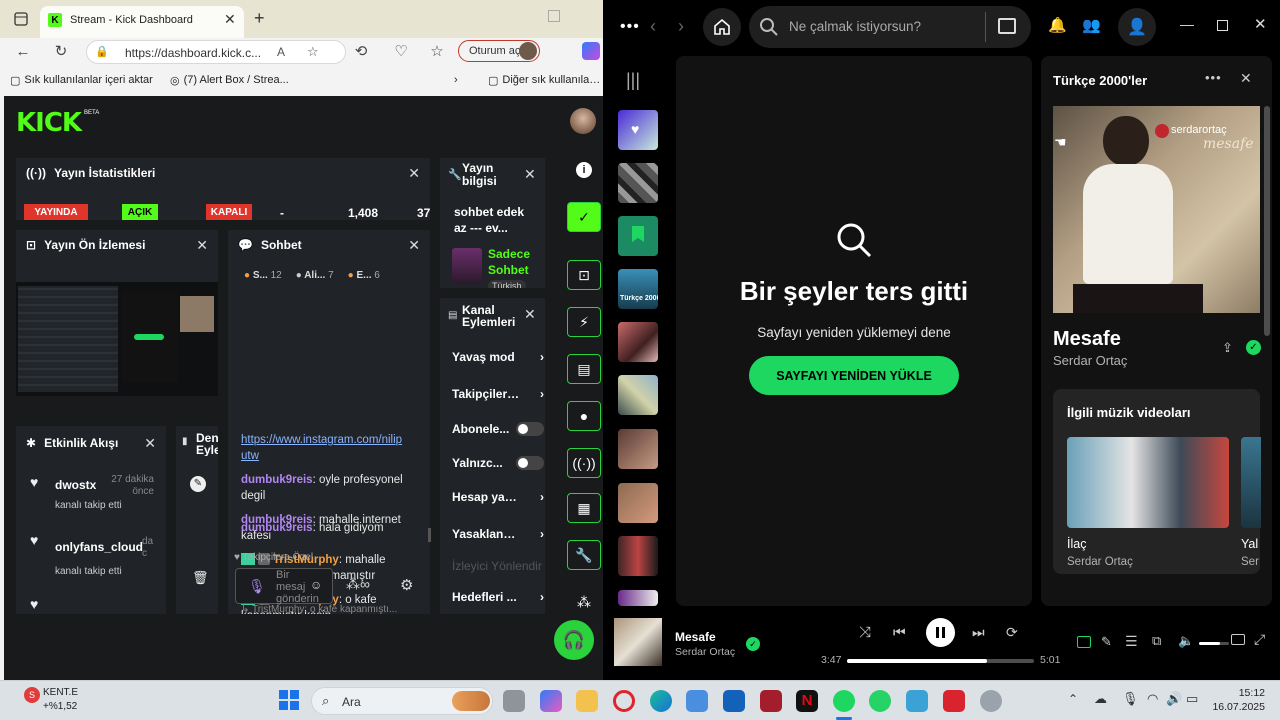 The height and width of the screenshot is (720, 1280). Describe the element at coordinates (277, 480) in the screenshot. I see `chat-username: dumbuk9reis` at that location.